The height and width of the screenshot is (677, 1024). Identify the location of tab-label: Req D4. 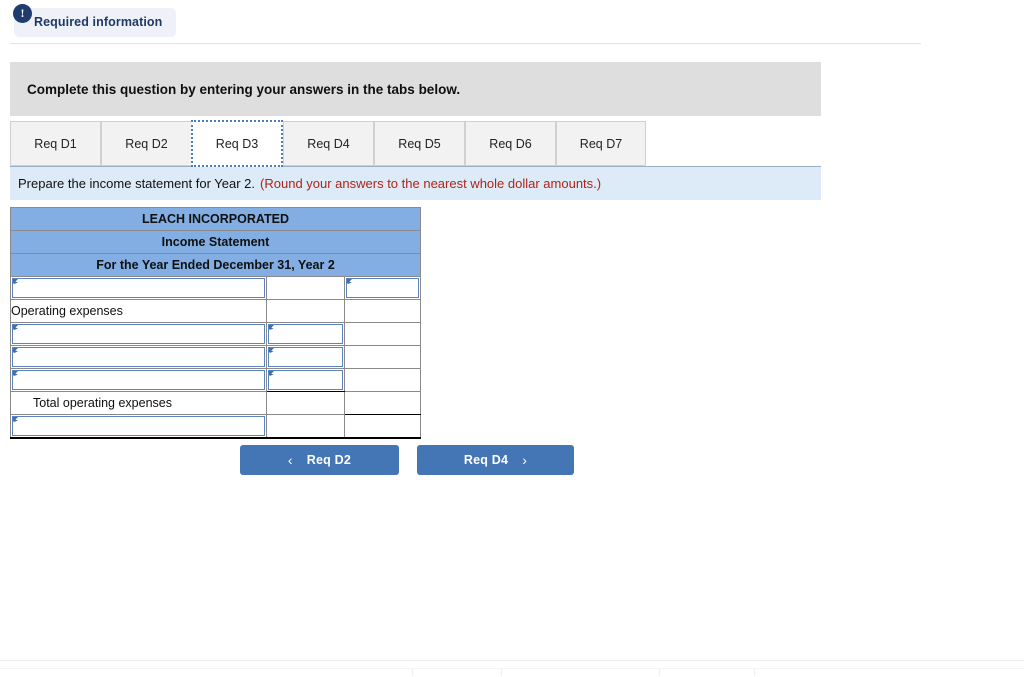
(328, 143).